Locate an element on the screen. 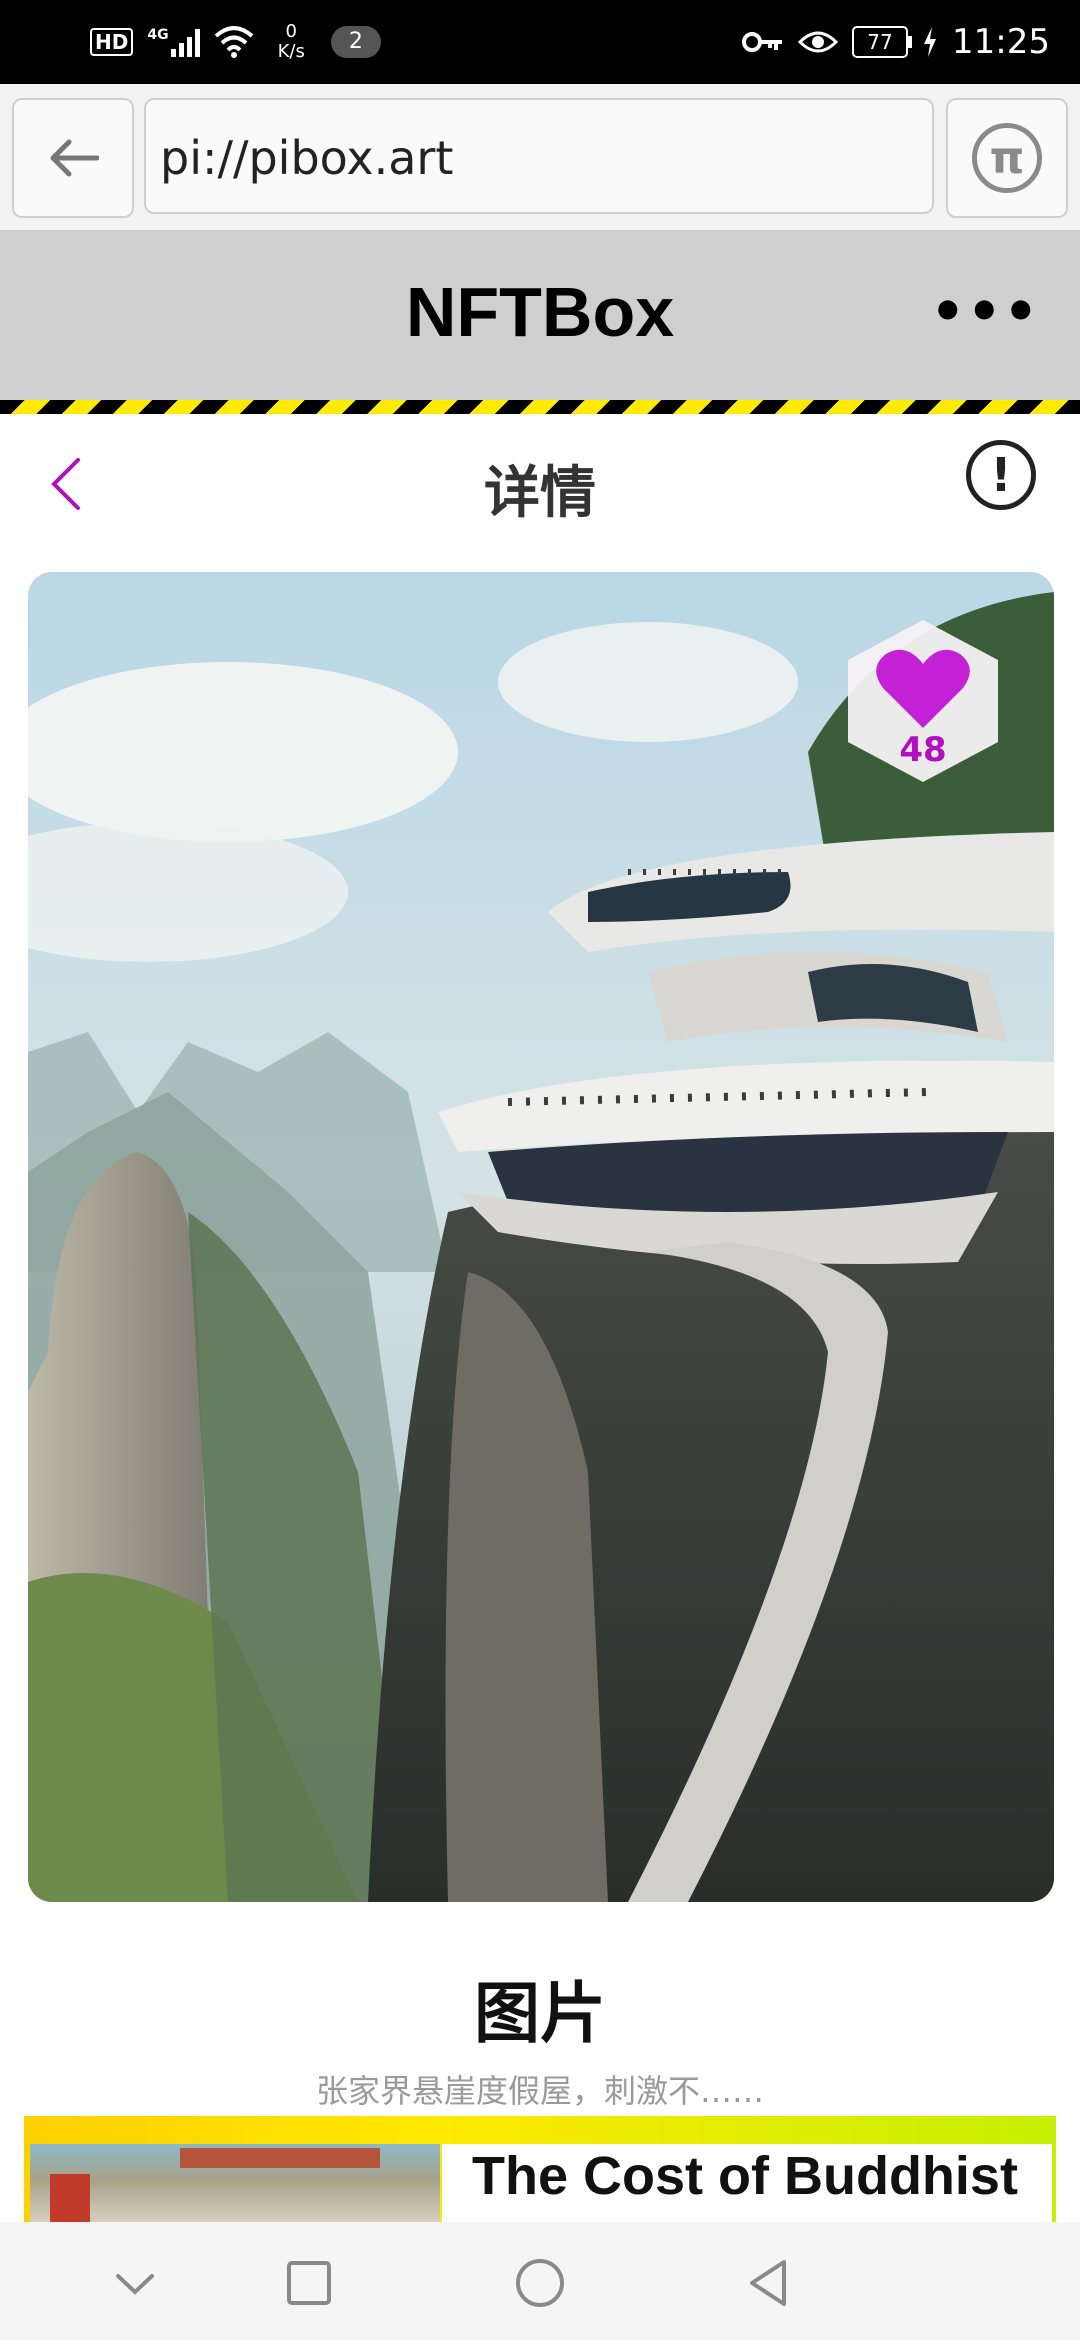 The width and height of the screenshot is (1080, 2340). like-count: 48 is located at coordinates (923, 750).